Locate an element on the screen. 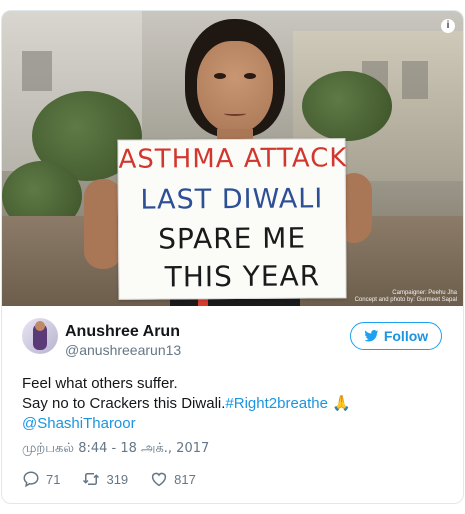  sign-line-2: LAST DIWALI is located at coordinates (232, 199).